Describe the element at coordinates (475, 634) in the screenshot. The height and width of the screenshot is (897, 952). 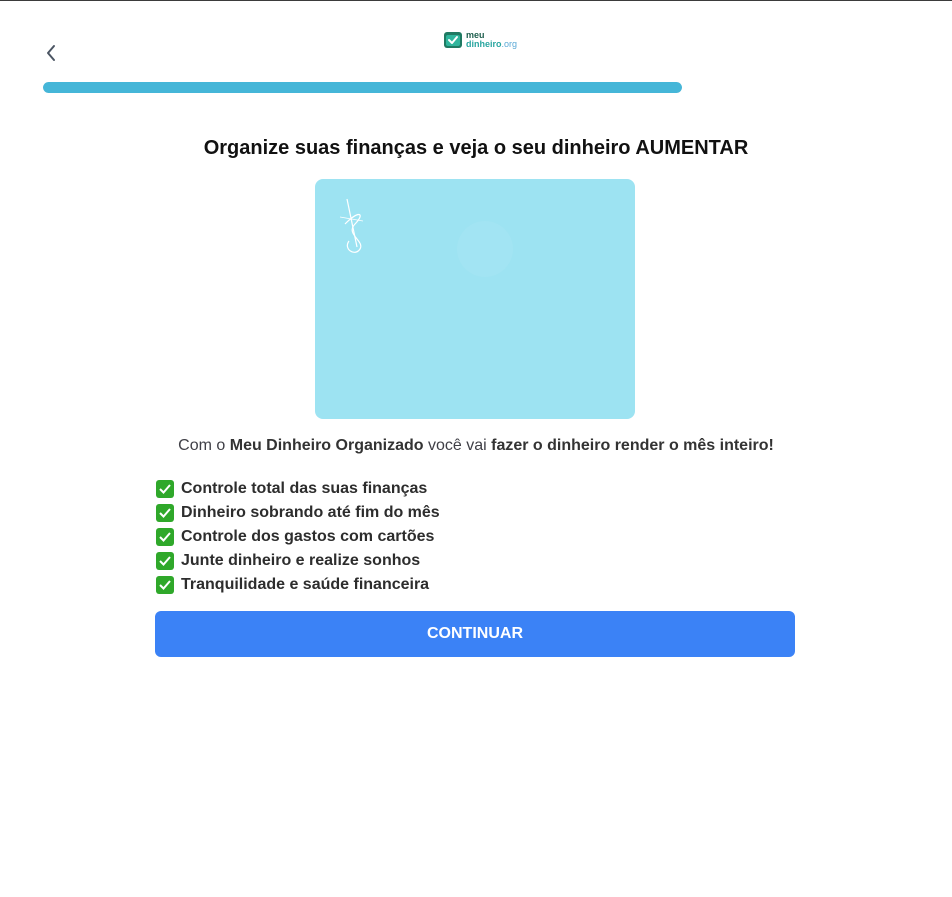
I see `continue-button: CONTINUAR` at that location.